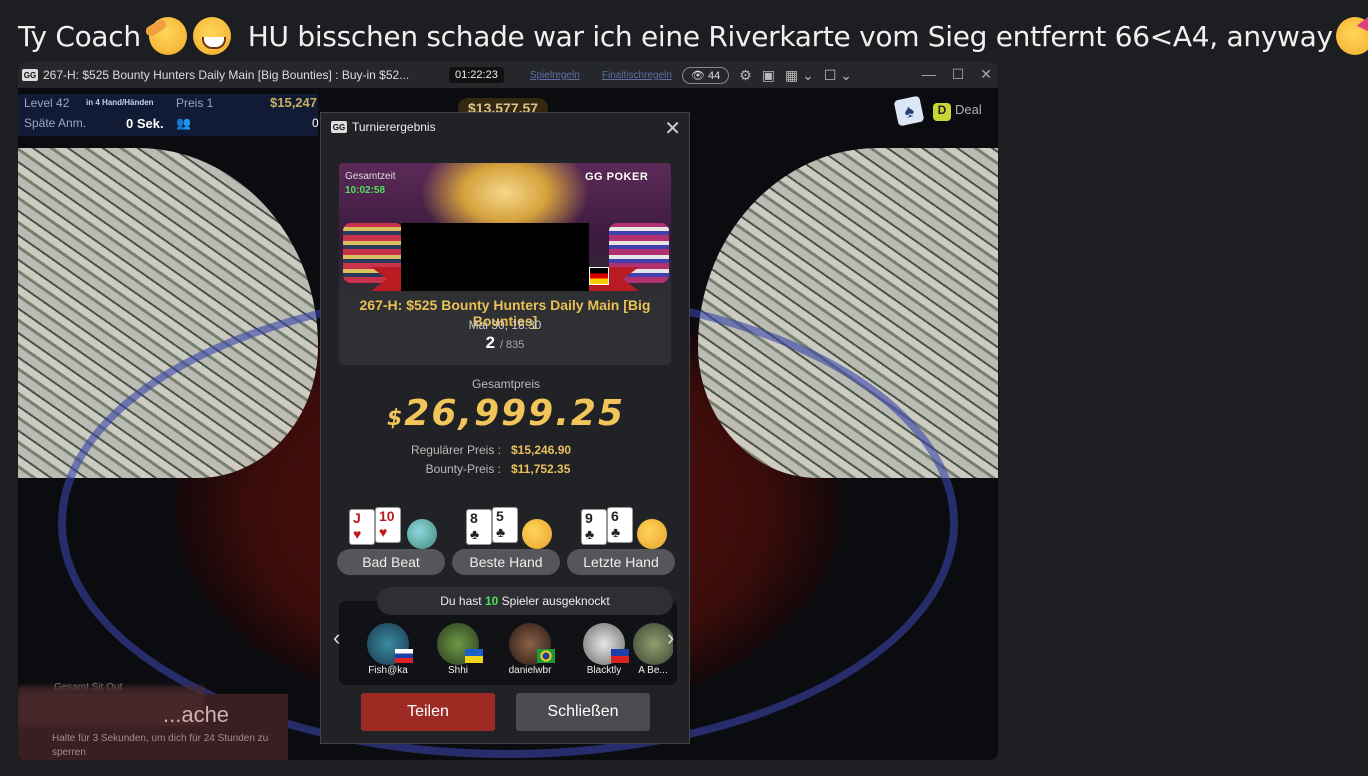 This screenshot has height=776, width=1368. What do you see at coordinates (942, 112) in the screenshot?
I see `deal-icon: D` at bounding box center [942, 112].